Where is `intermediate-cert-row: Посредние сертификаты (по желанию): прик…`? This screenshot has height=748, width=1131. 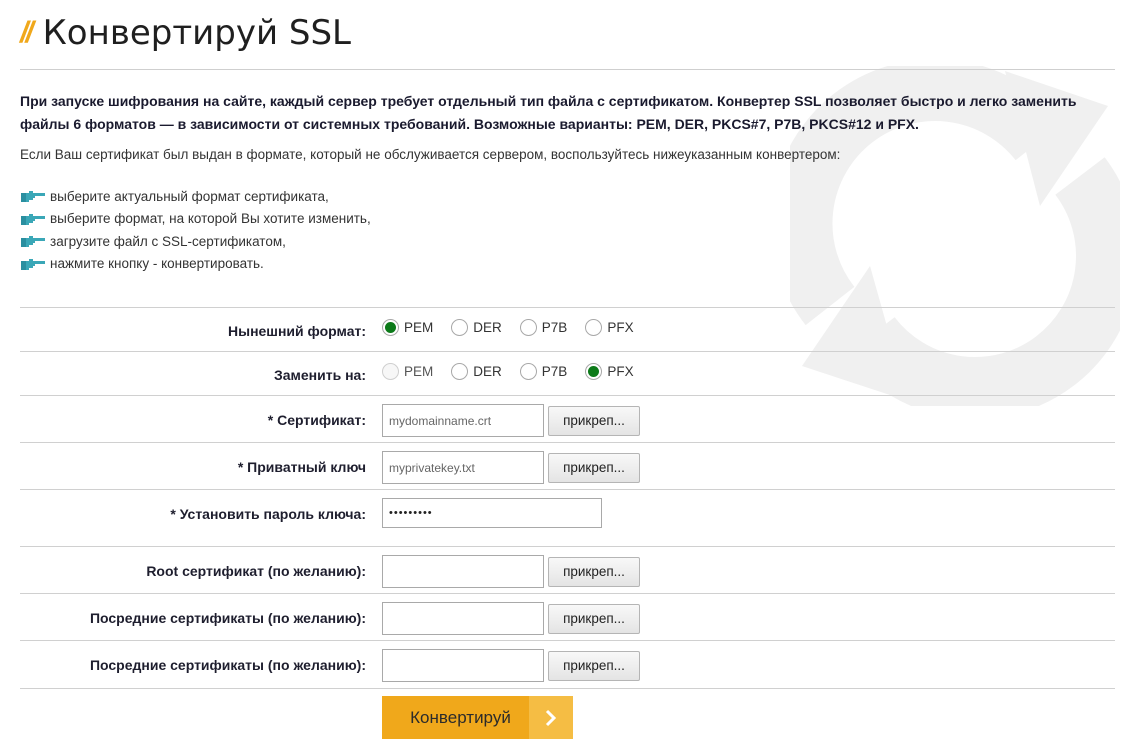
intermediate-cert-row: Посредние сертификаты (по желанию): прик… is located at coordinates (567, 617).